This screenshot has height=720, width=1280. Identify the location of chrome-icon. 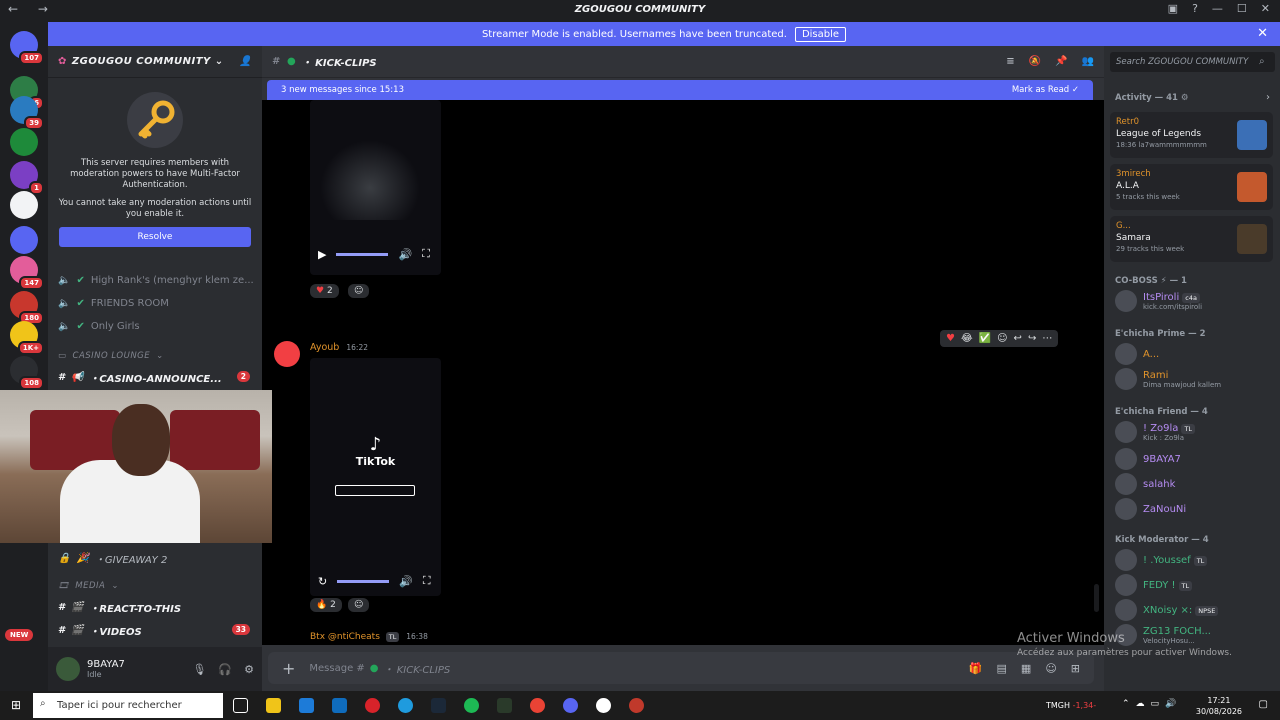
(537, 705).